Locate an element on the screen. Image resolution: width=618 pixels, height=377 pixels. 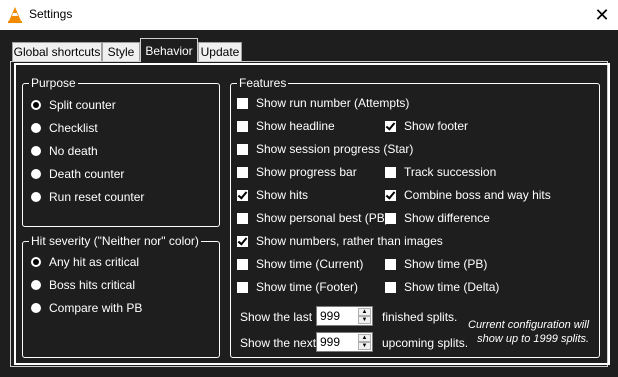
note-line-1: Current configuration will is located at coordinates (529, 325).